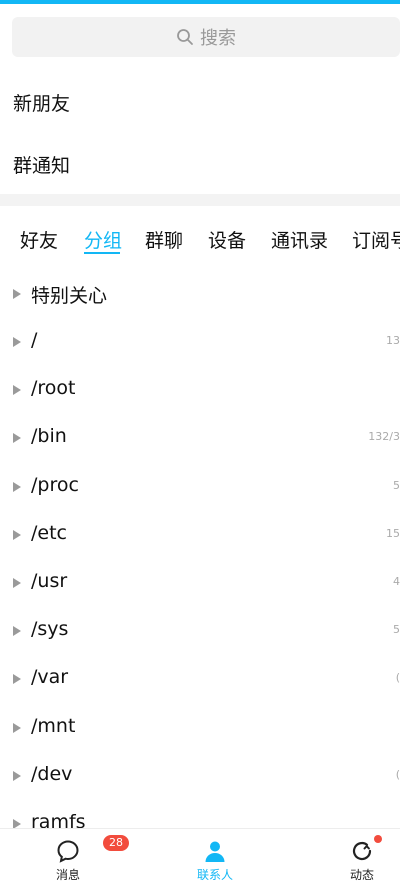  I want to click on group-name: /usr, so click(49, 581).